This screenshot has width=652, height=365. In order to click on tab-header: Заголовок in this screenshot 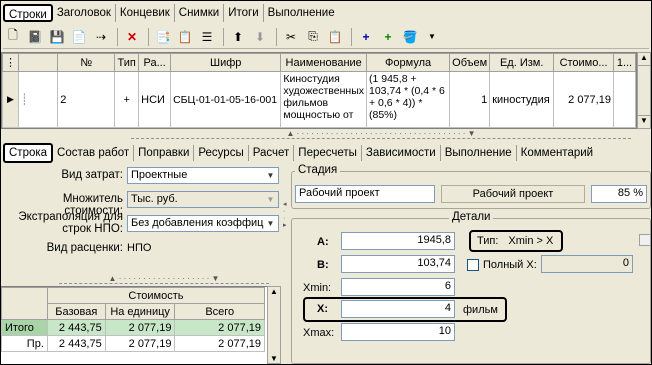, I will do `click(84, 13)`.